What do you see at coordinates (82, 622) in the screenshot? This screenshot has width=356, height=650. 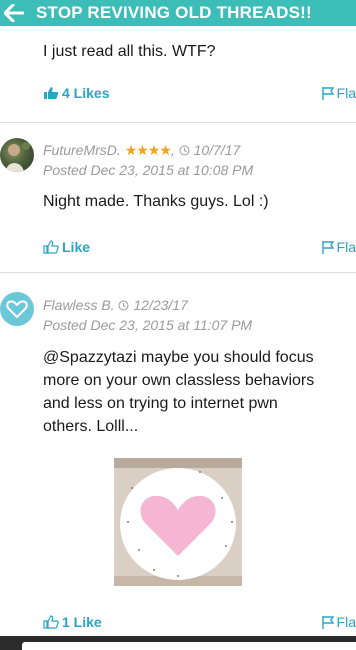 I see `like-count: 1 Like` at bounding box center [82, 622].